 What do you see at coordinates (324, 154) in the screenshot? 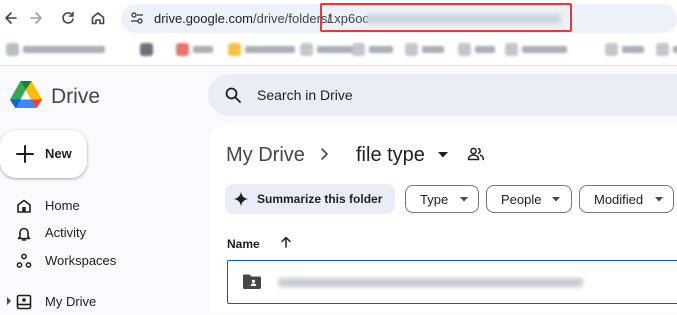
I see `chevron-right-icon` at bounding box center [324, 154].